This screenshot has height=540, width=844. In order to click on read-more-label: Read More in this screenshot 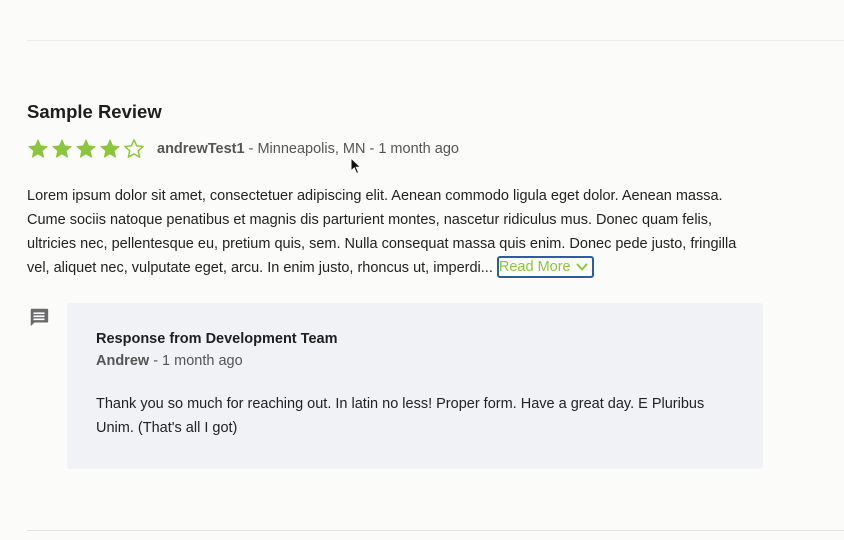, I will do `click(534, 267)`.